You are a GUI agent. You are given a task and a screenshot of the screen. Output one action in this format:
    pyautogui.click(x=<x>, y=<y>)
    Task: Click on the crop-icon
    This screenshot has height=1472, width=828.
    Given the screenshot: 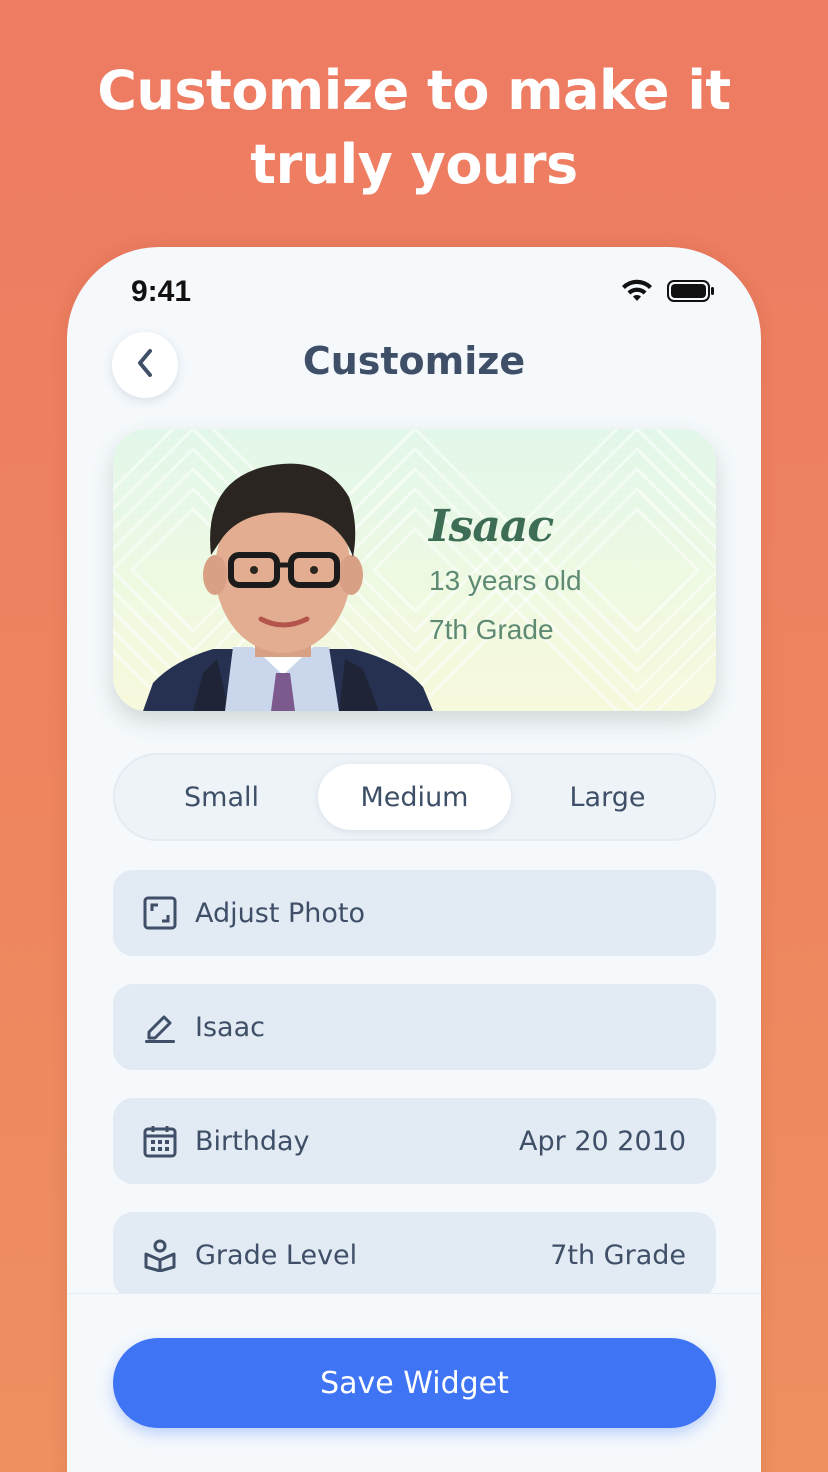 What is the action you would take?
    pyautogui.click(x=160, y=913)
    